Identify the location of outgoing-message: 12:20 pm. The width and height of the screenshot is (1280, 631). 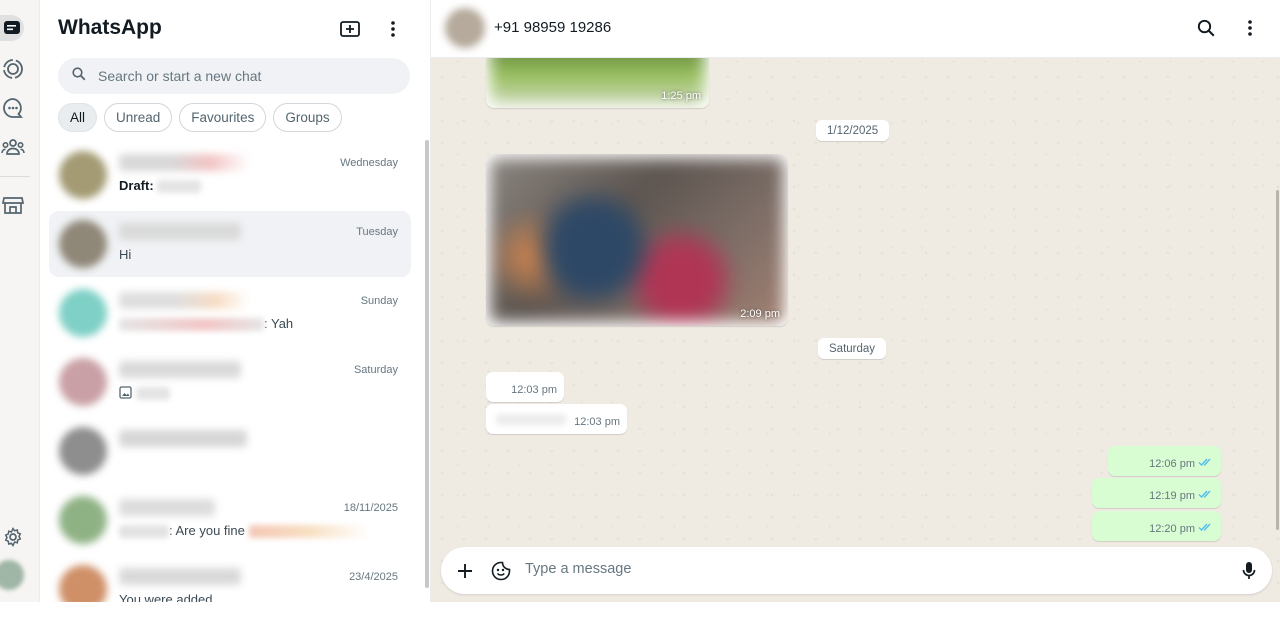
(1156, 526).